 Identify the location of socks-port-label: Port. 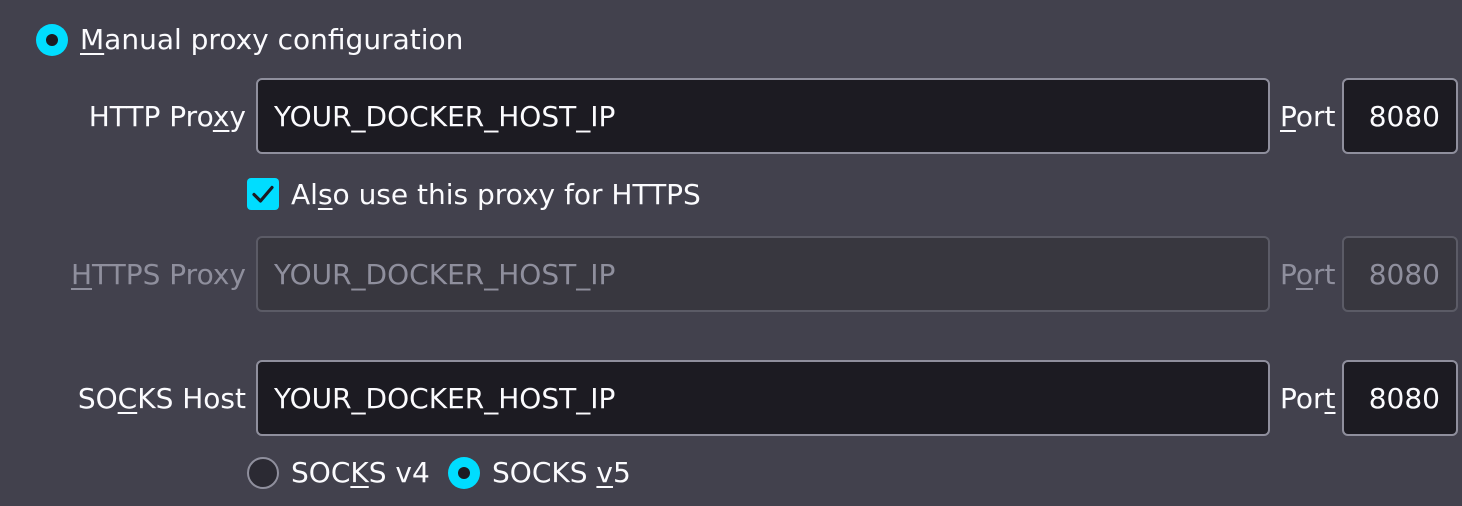
(1308, 399).